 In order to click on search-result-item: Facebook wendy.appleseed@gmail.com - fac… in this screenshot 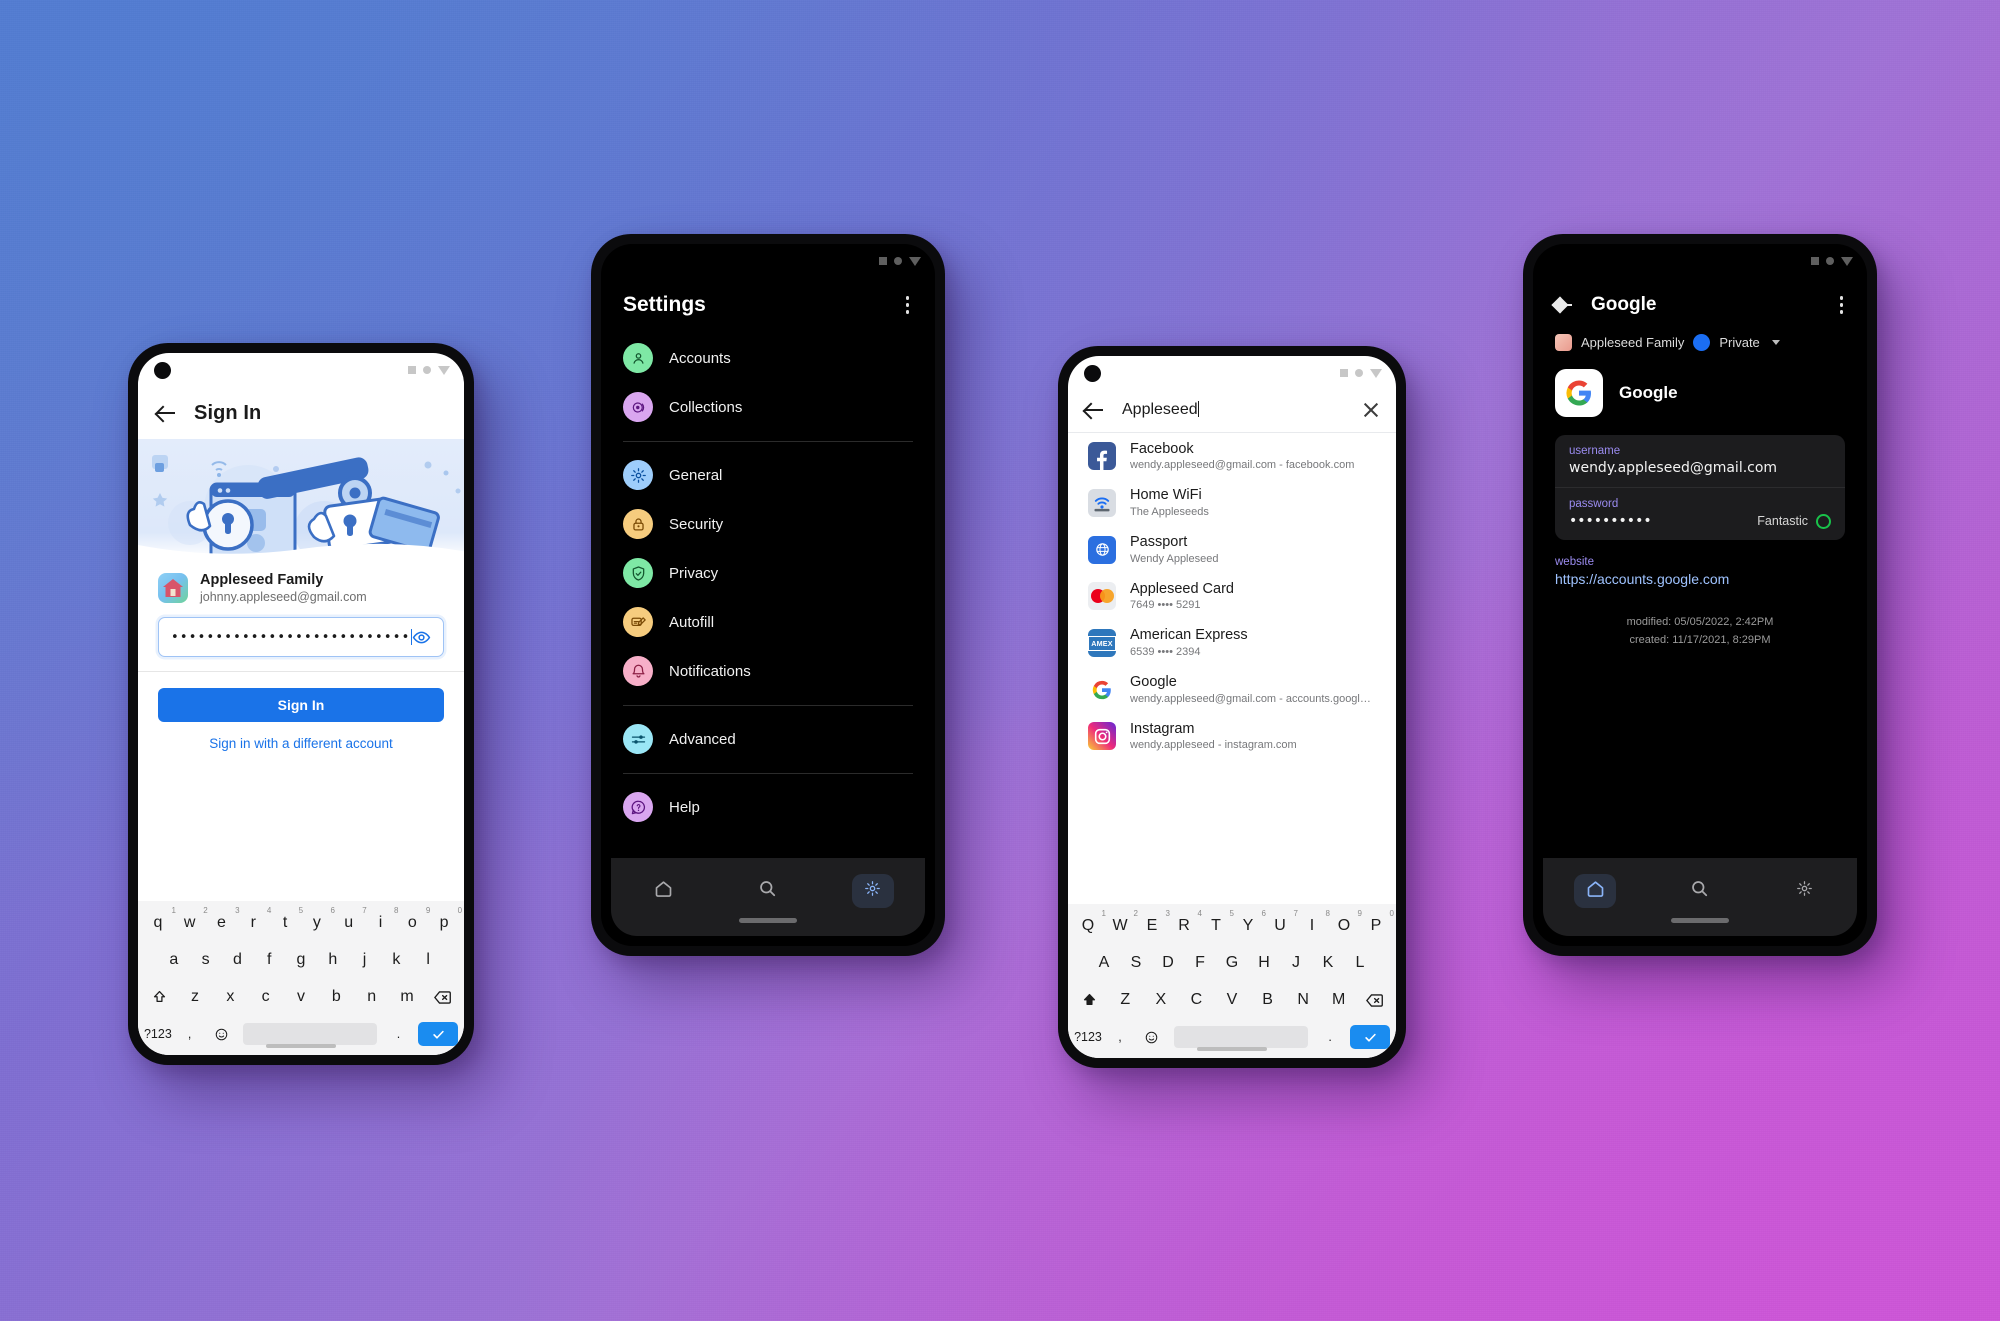, I will do `click(1232, 456)`.